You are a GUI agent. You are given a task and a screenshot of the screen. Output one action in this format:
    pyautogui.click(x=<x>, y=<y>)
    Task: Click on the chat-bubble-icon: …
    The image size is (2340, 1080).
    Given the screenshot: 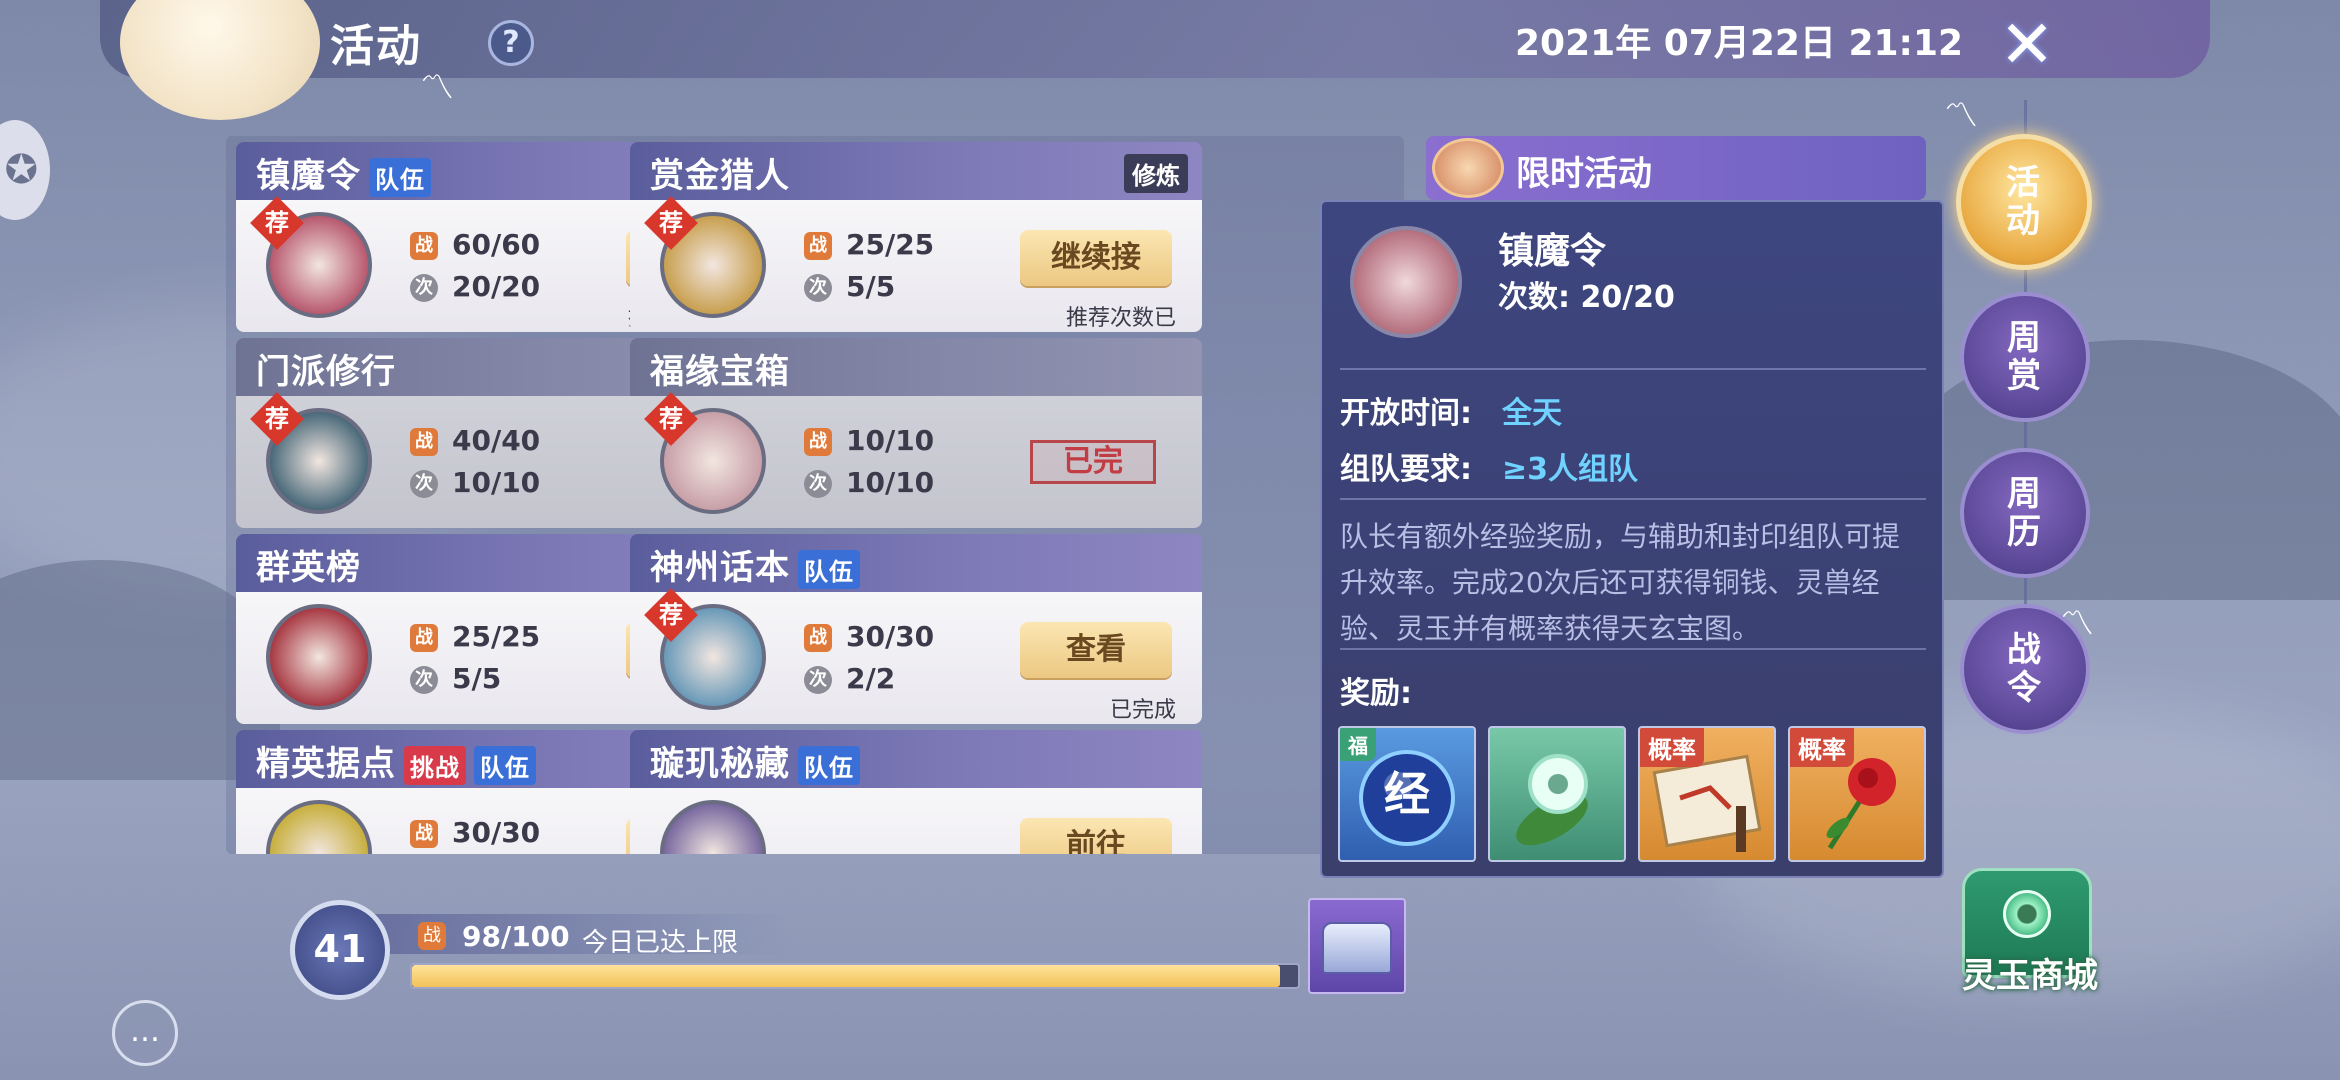 What is the action you would take?
    pyautogui.click(x=145, y=1031)
    